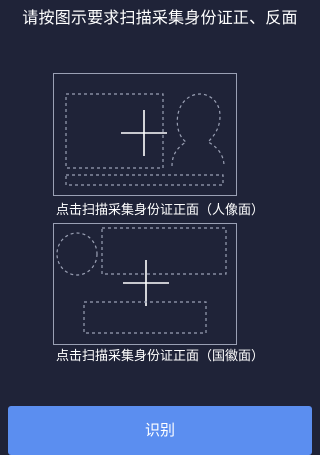 This screenshot has height=455, width=320. I want to click on dashed-text-area, so click(114, 131).